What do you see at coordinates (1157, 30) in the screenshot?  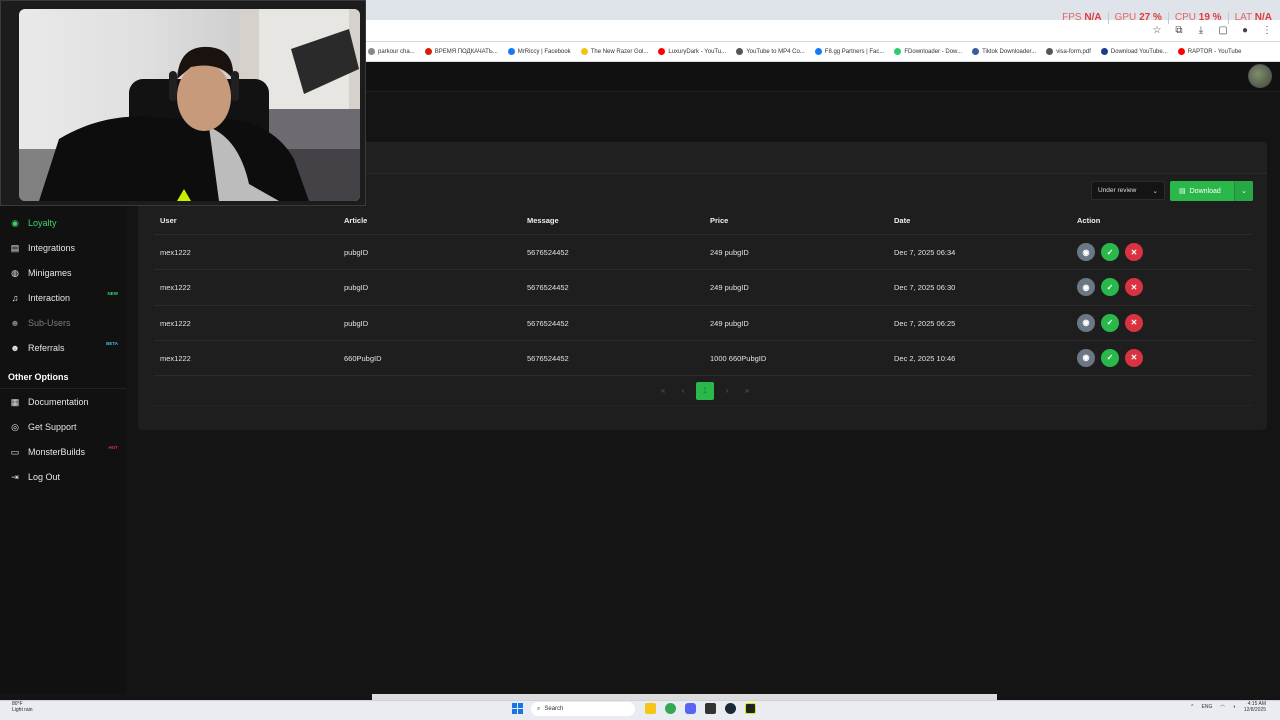 I see `bookmark-star-icon: ☆` at bounding box center [1157, 30].